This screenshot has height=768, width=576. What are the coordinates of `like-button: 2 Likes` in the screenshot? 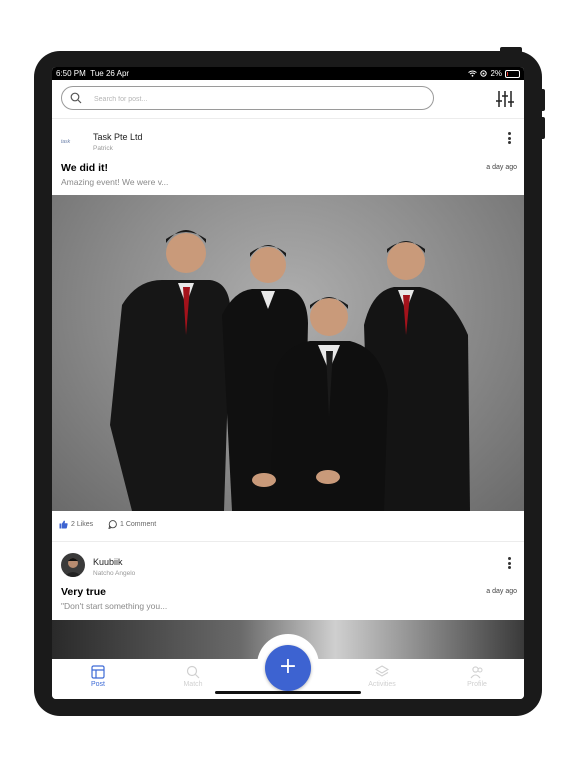 It's located at (76, 524).